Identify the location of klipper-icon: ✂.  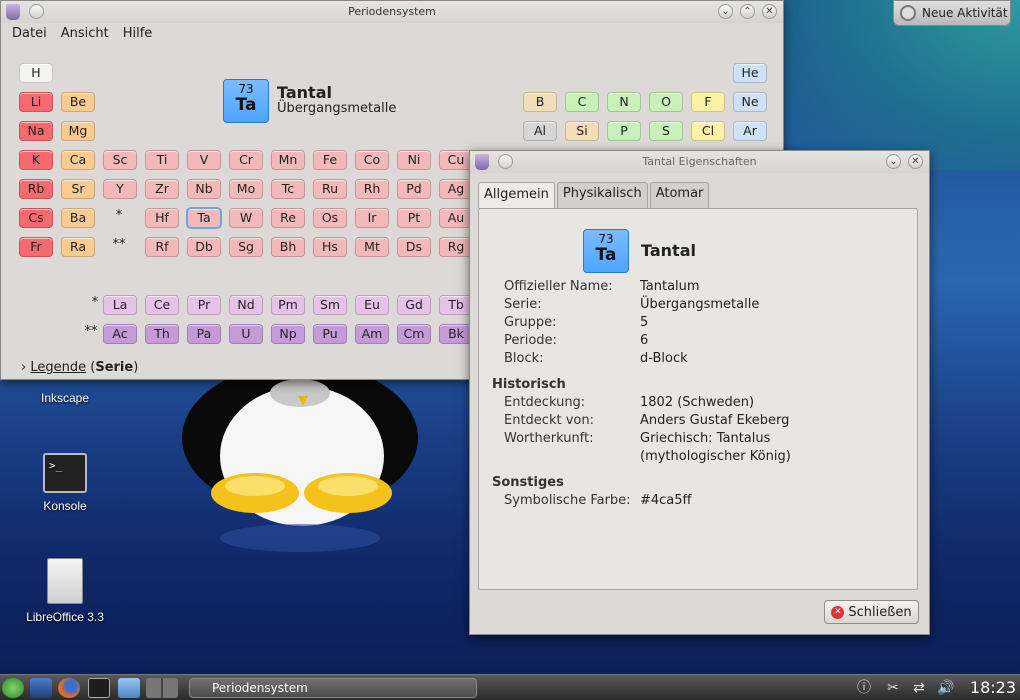
(893, 688).